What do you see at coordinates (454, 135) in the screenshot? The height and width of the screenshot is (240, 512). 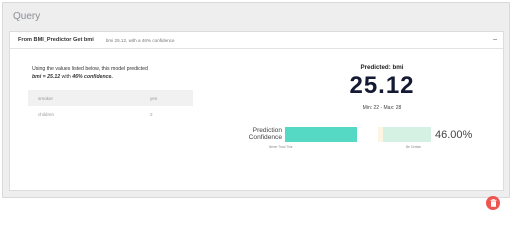 I see `confidence-value: 46.00%` at bounding box center [454, 135].